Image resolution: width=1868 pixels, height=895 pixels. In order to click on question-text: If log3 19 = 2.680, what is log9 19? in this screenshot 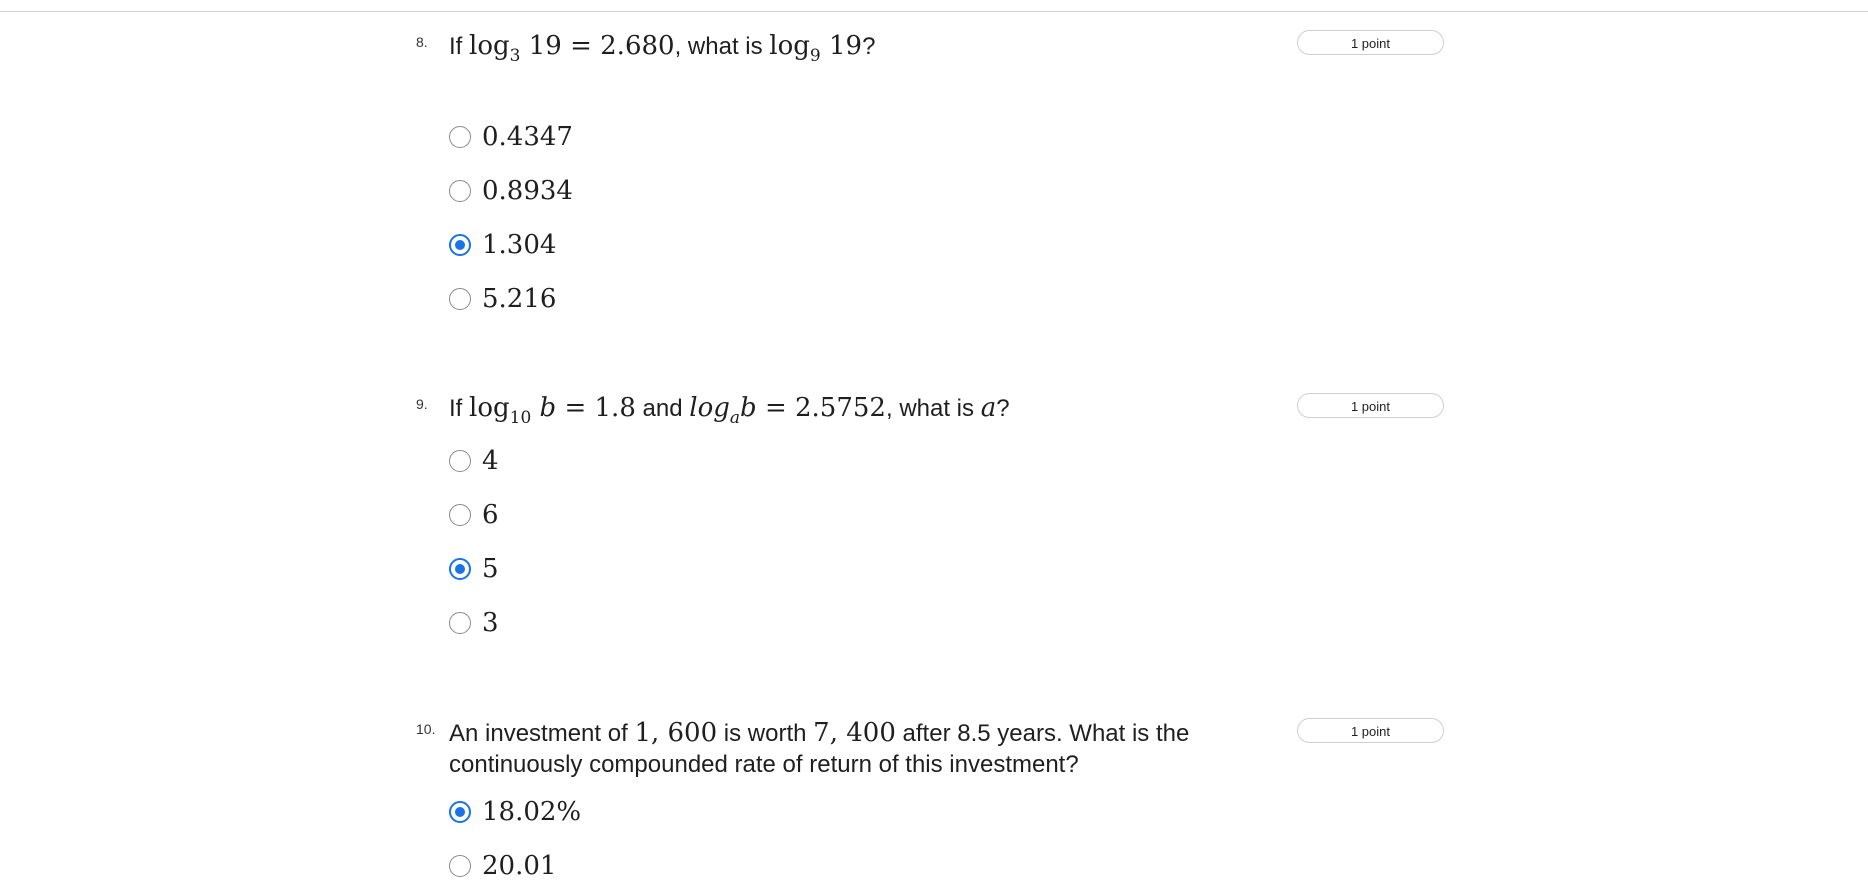, I will do `click(662, 48)`.